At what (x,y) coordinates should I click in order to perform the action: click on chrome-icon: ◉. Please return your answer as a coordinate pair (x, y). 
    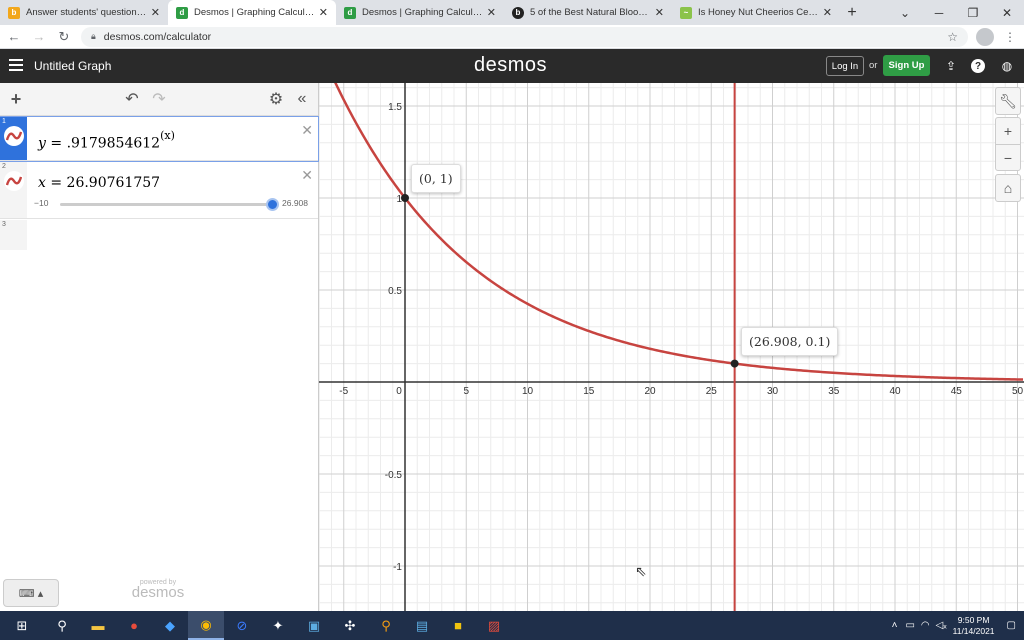
    Looking at the image, I should click on (206, 625).